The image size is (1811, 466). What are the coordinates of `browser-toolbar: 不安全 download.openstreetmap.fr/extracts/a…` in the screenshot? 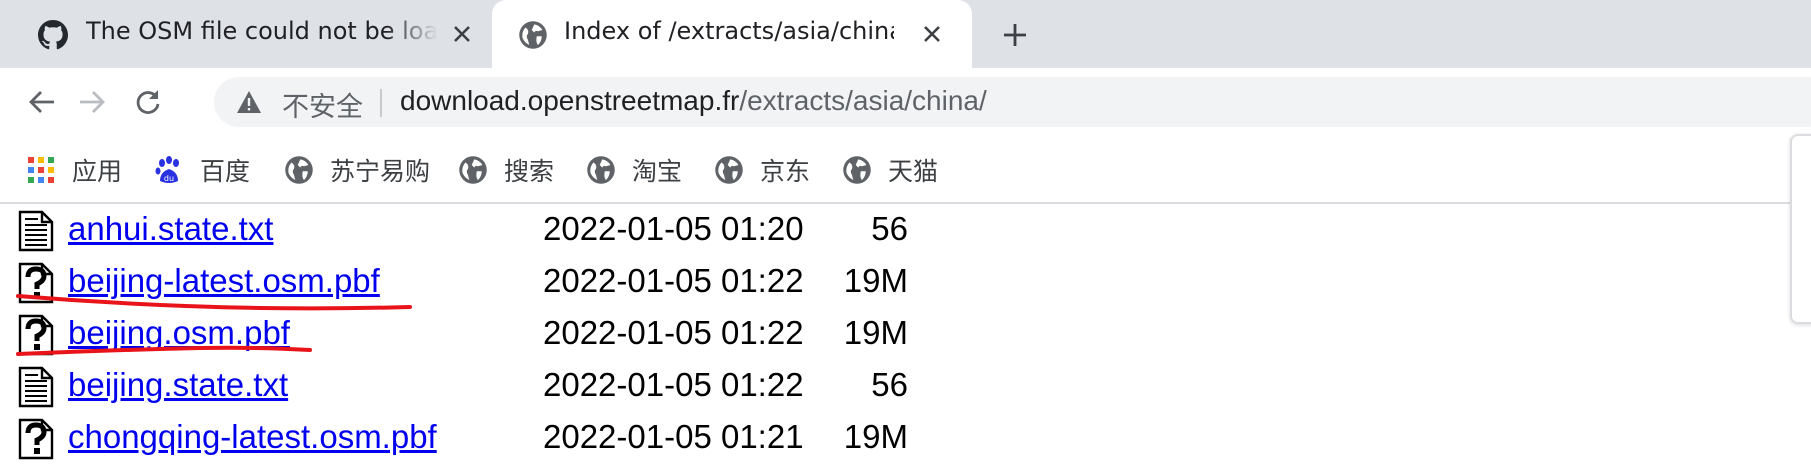 It's located at (905, 102).